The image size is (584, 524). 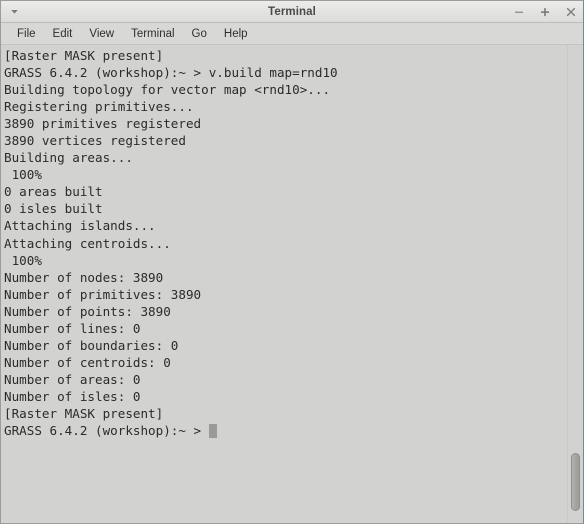 What do you see at coordinates (153, 34) in the screenshot?
I see `menu-item-terminal: Terminal` at bounding box center [153, 34].